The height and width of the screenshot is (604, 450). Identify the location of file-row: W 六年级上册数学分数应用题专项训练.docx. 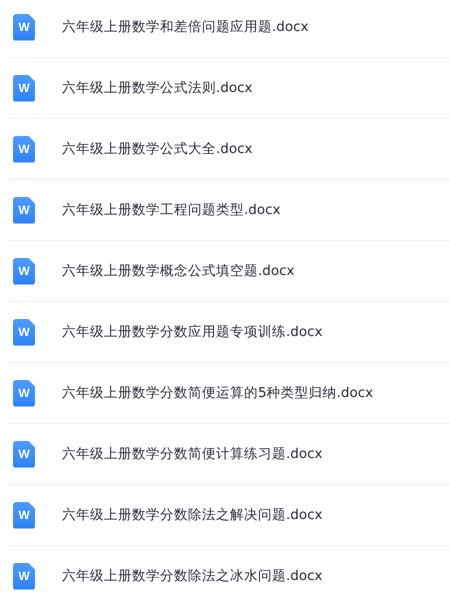
(227, 332).